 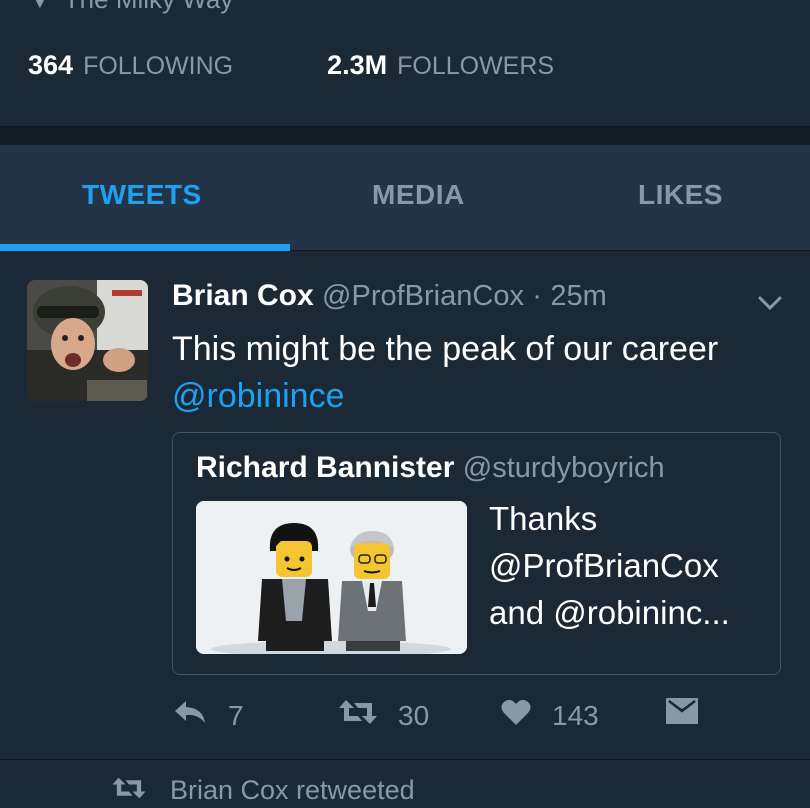 I want to click on followers-stat: 2.3M FOLLOWERS, so click(x=440, y=65).